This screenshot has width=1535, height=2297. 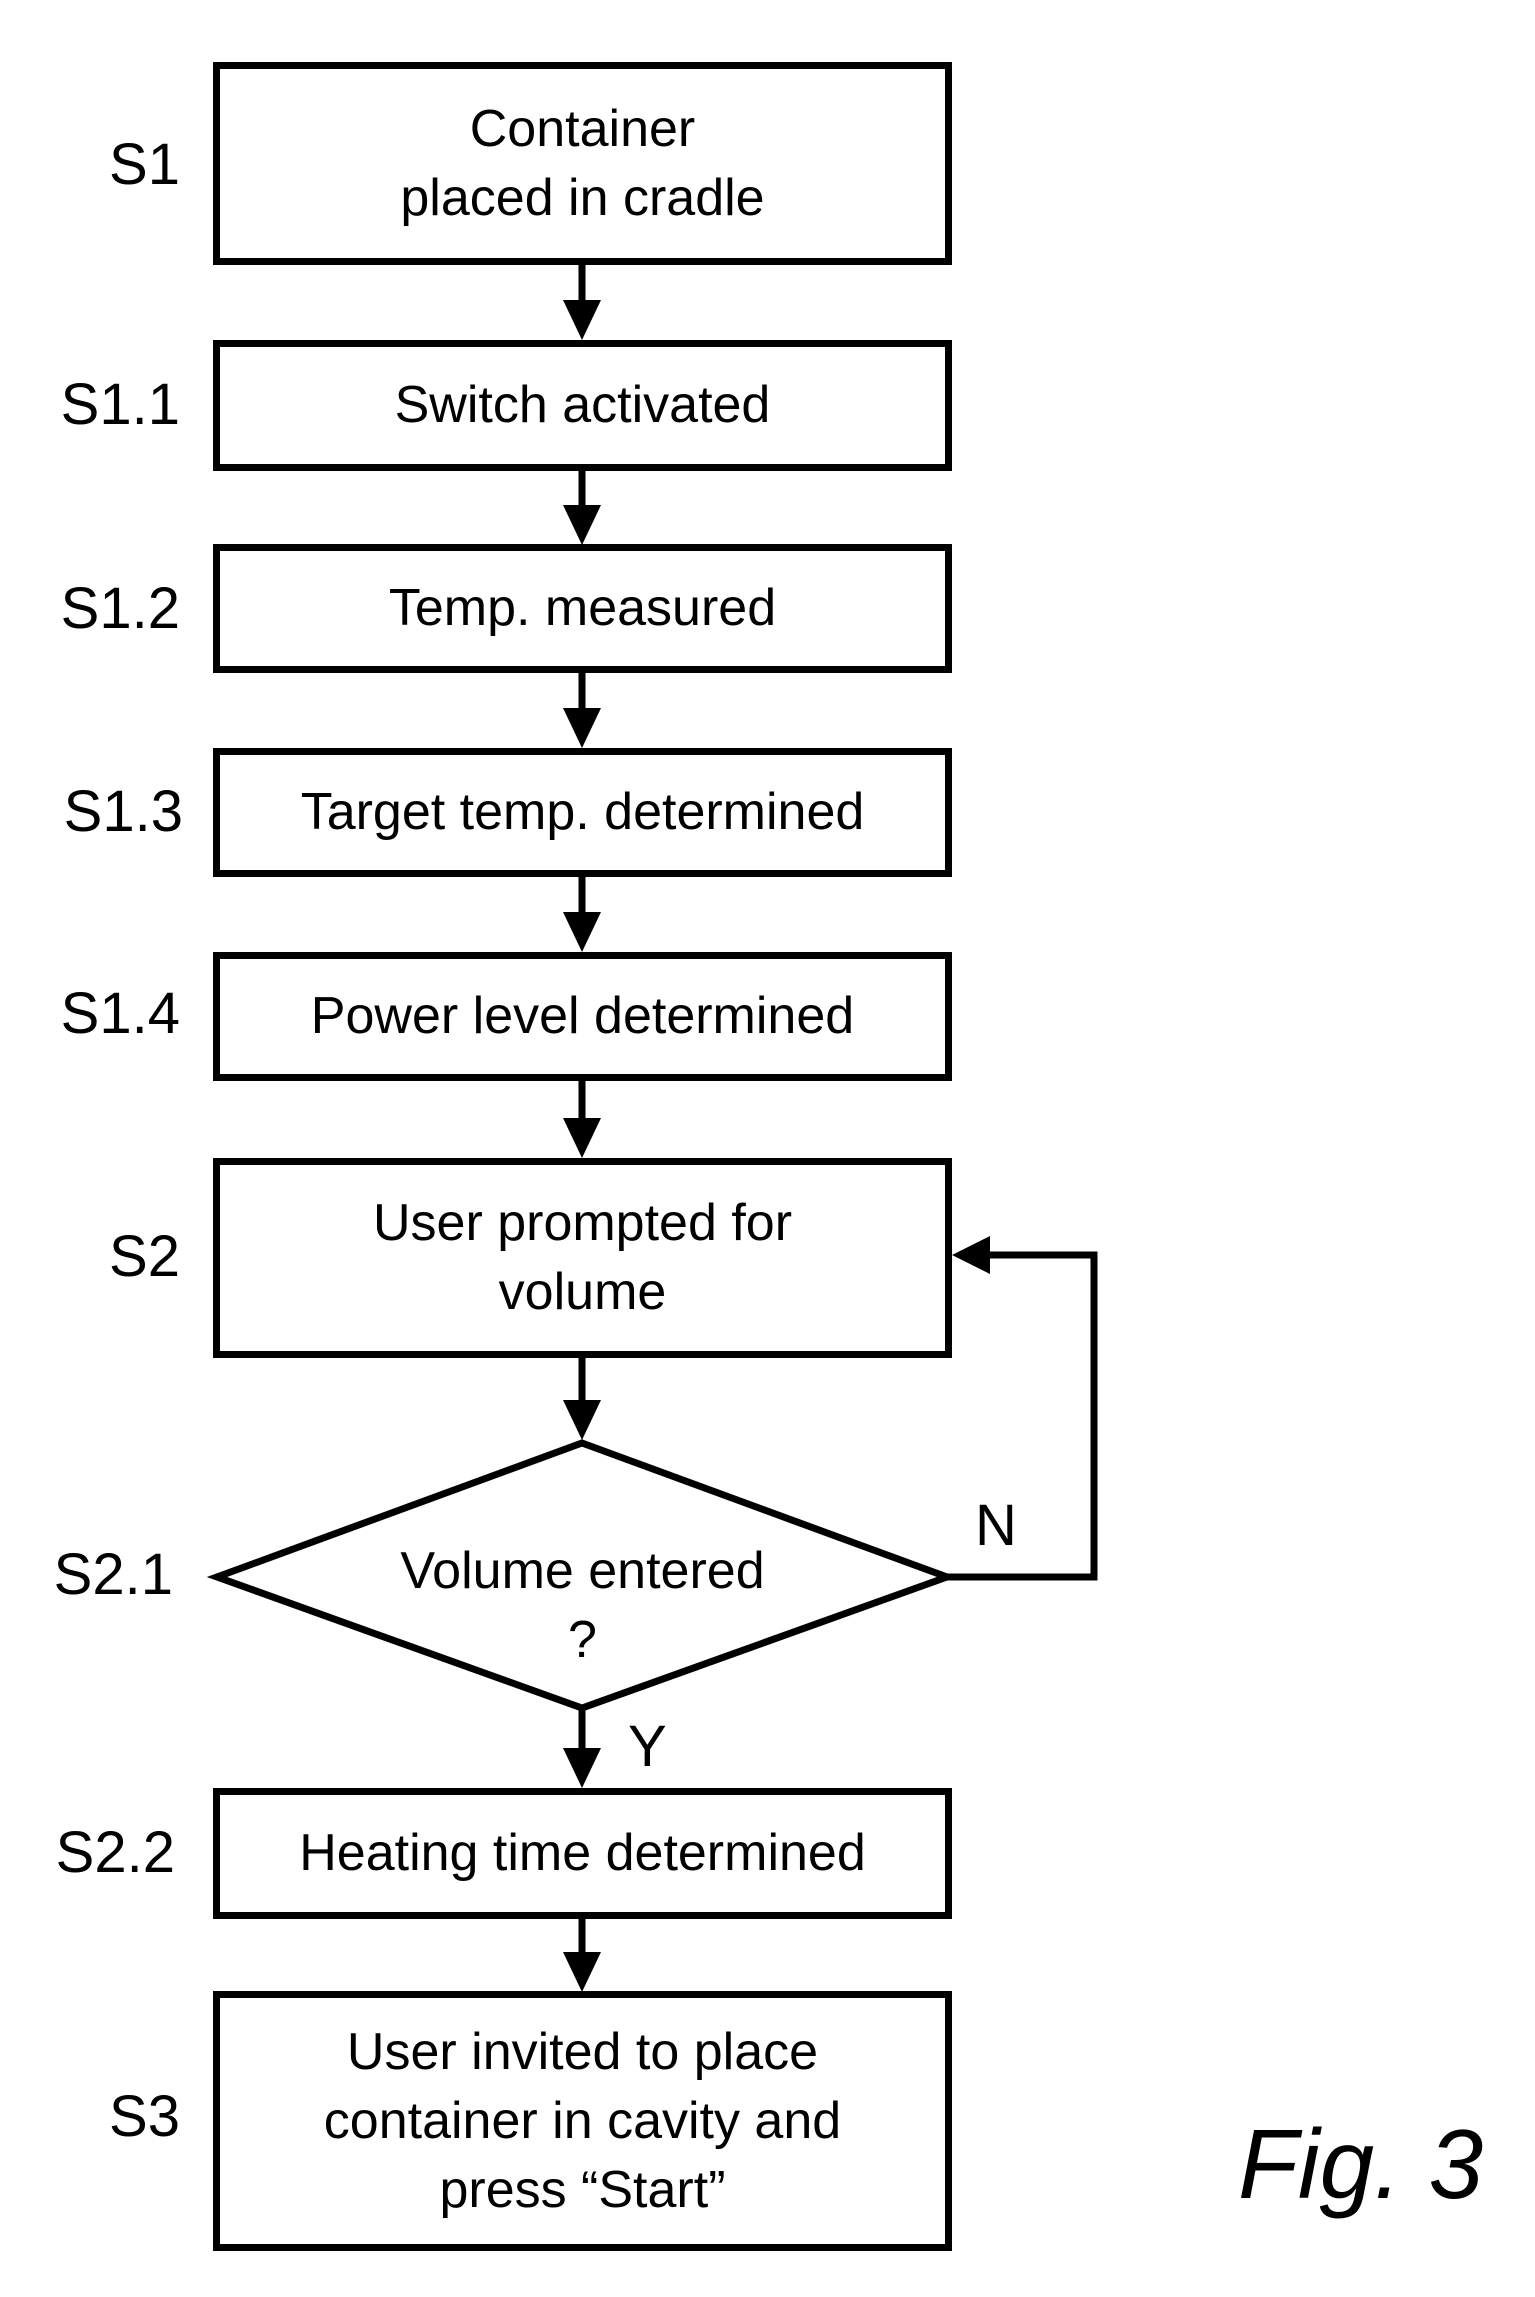 I want to click on process-label: Target temp. determined, so click(x=582, y=812).